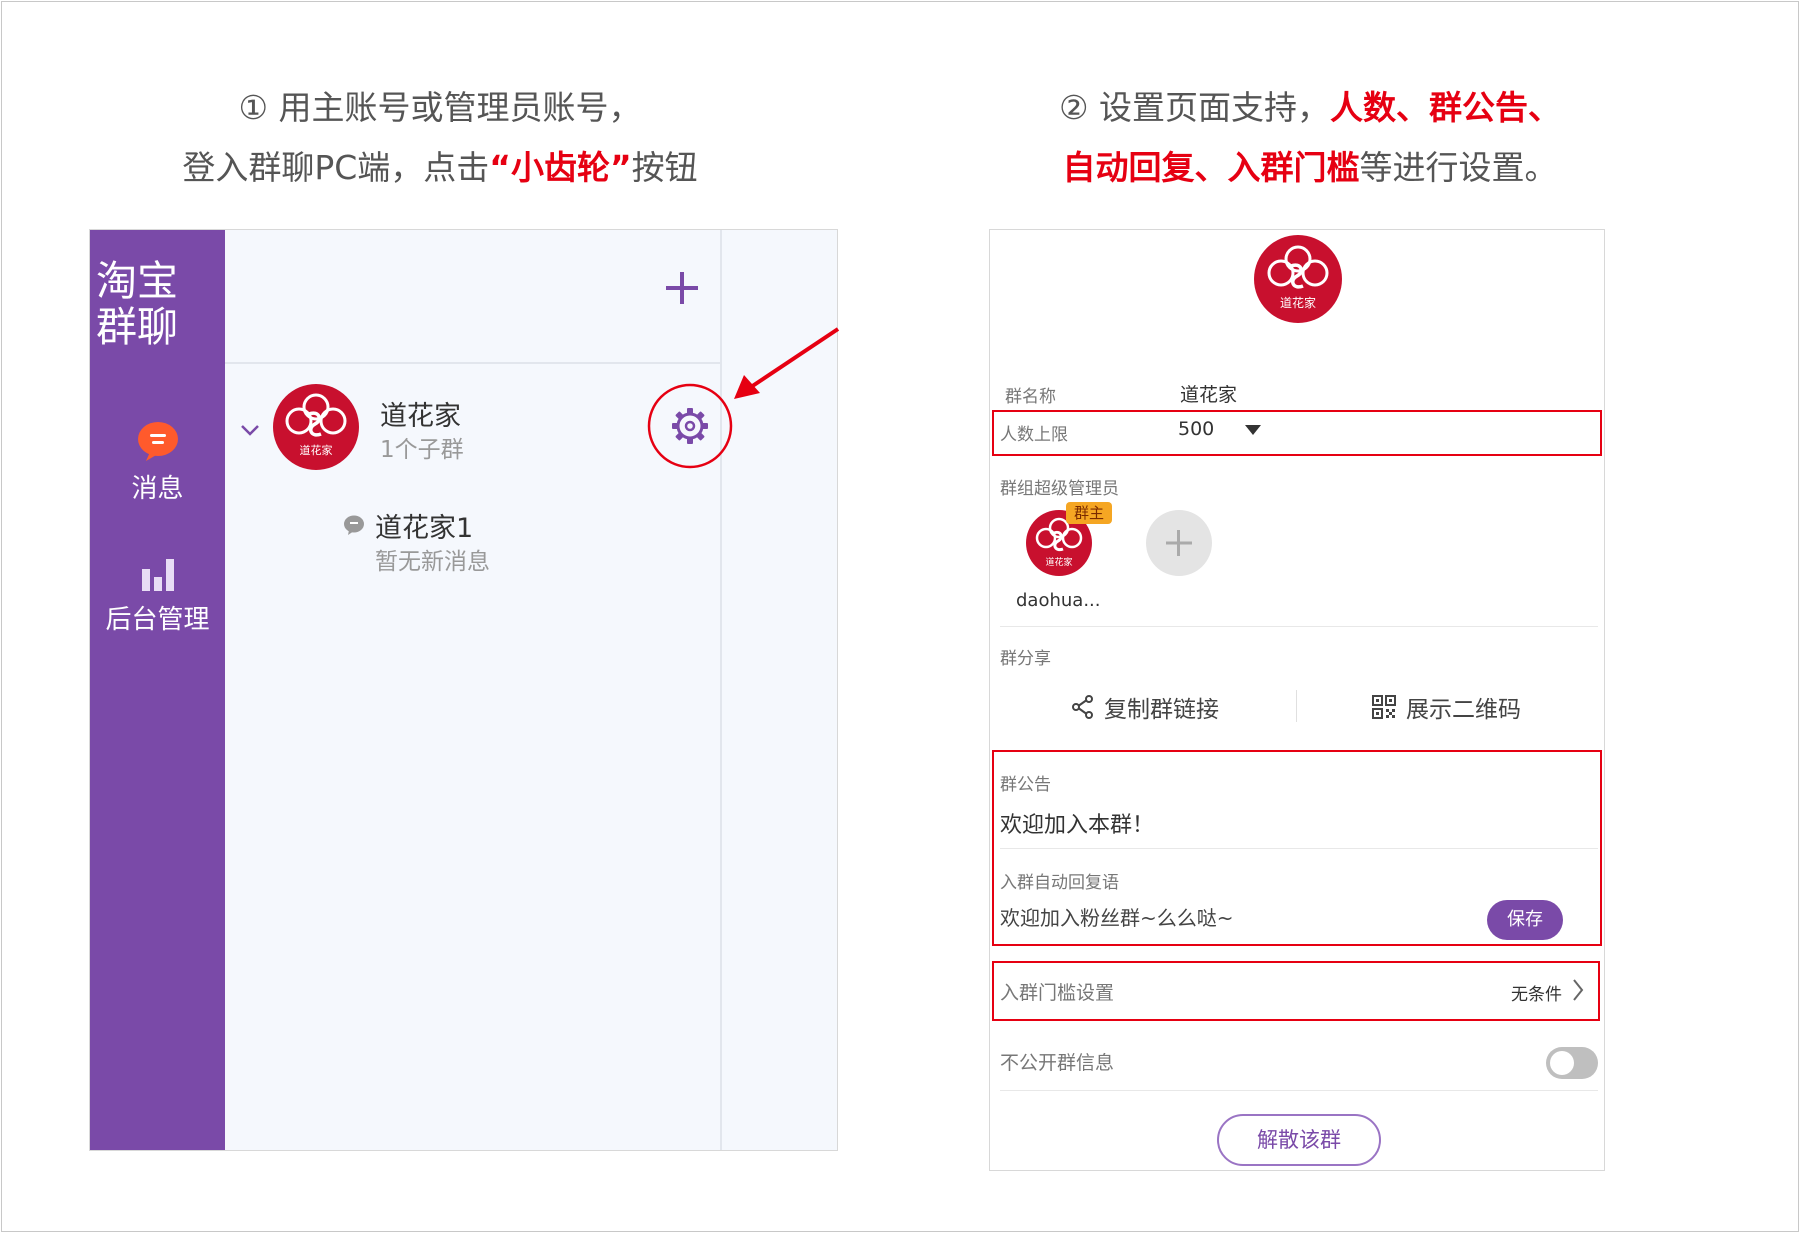 The width and height of the screenshot is (1800, 1233). Describe the element at coordinates (787, 363) in the screenshot. I see `pointer-arrow` at that location.